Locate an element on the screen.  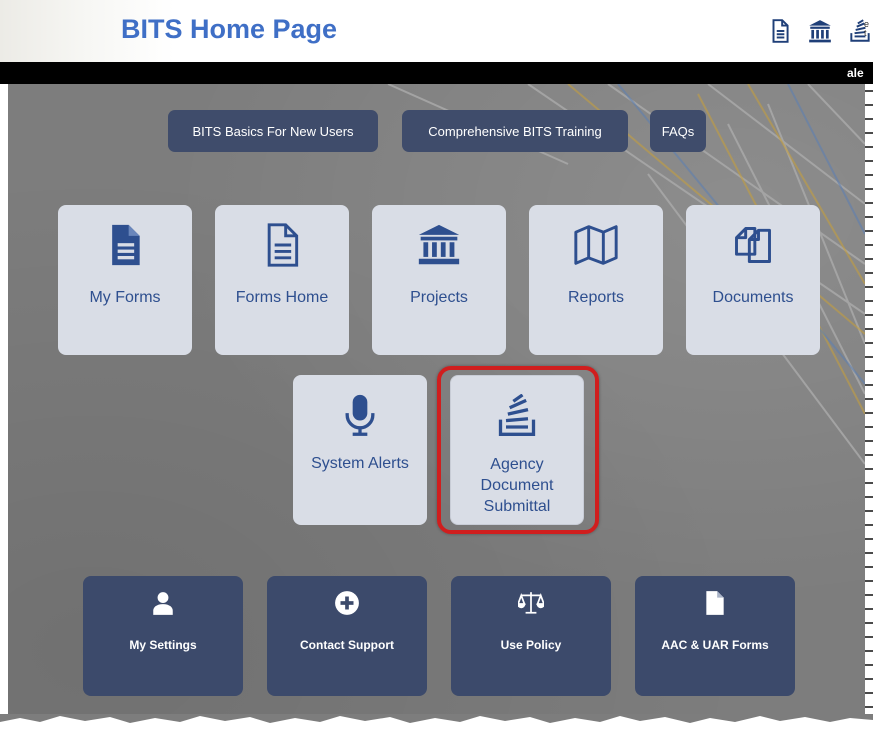
username: ale is located at coordinates (860, 73).